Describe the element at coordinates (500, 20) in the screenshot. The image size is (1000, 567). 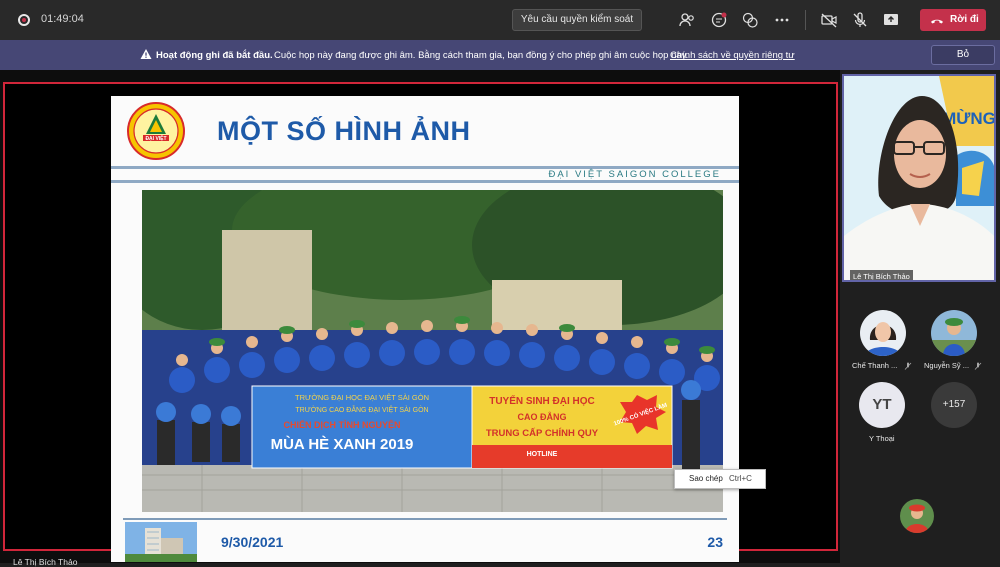
I see `meeting-top-bar: 01:49:04 Yêu cầu quyền kiểm soát Rời đi` at that location.